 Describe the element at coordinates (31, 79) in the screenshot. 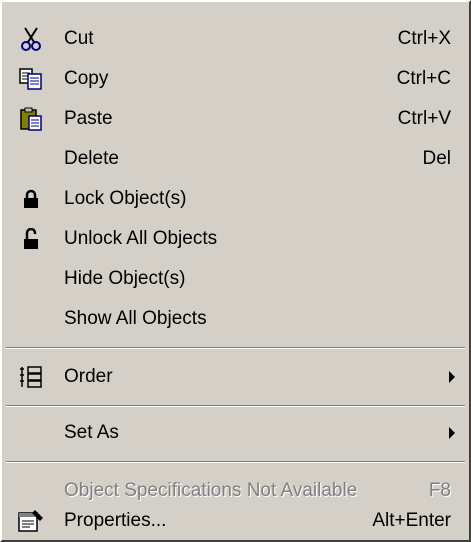

I see `copy-icon` at that location.